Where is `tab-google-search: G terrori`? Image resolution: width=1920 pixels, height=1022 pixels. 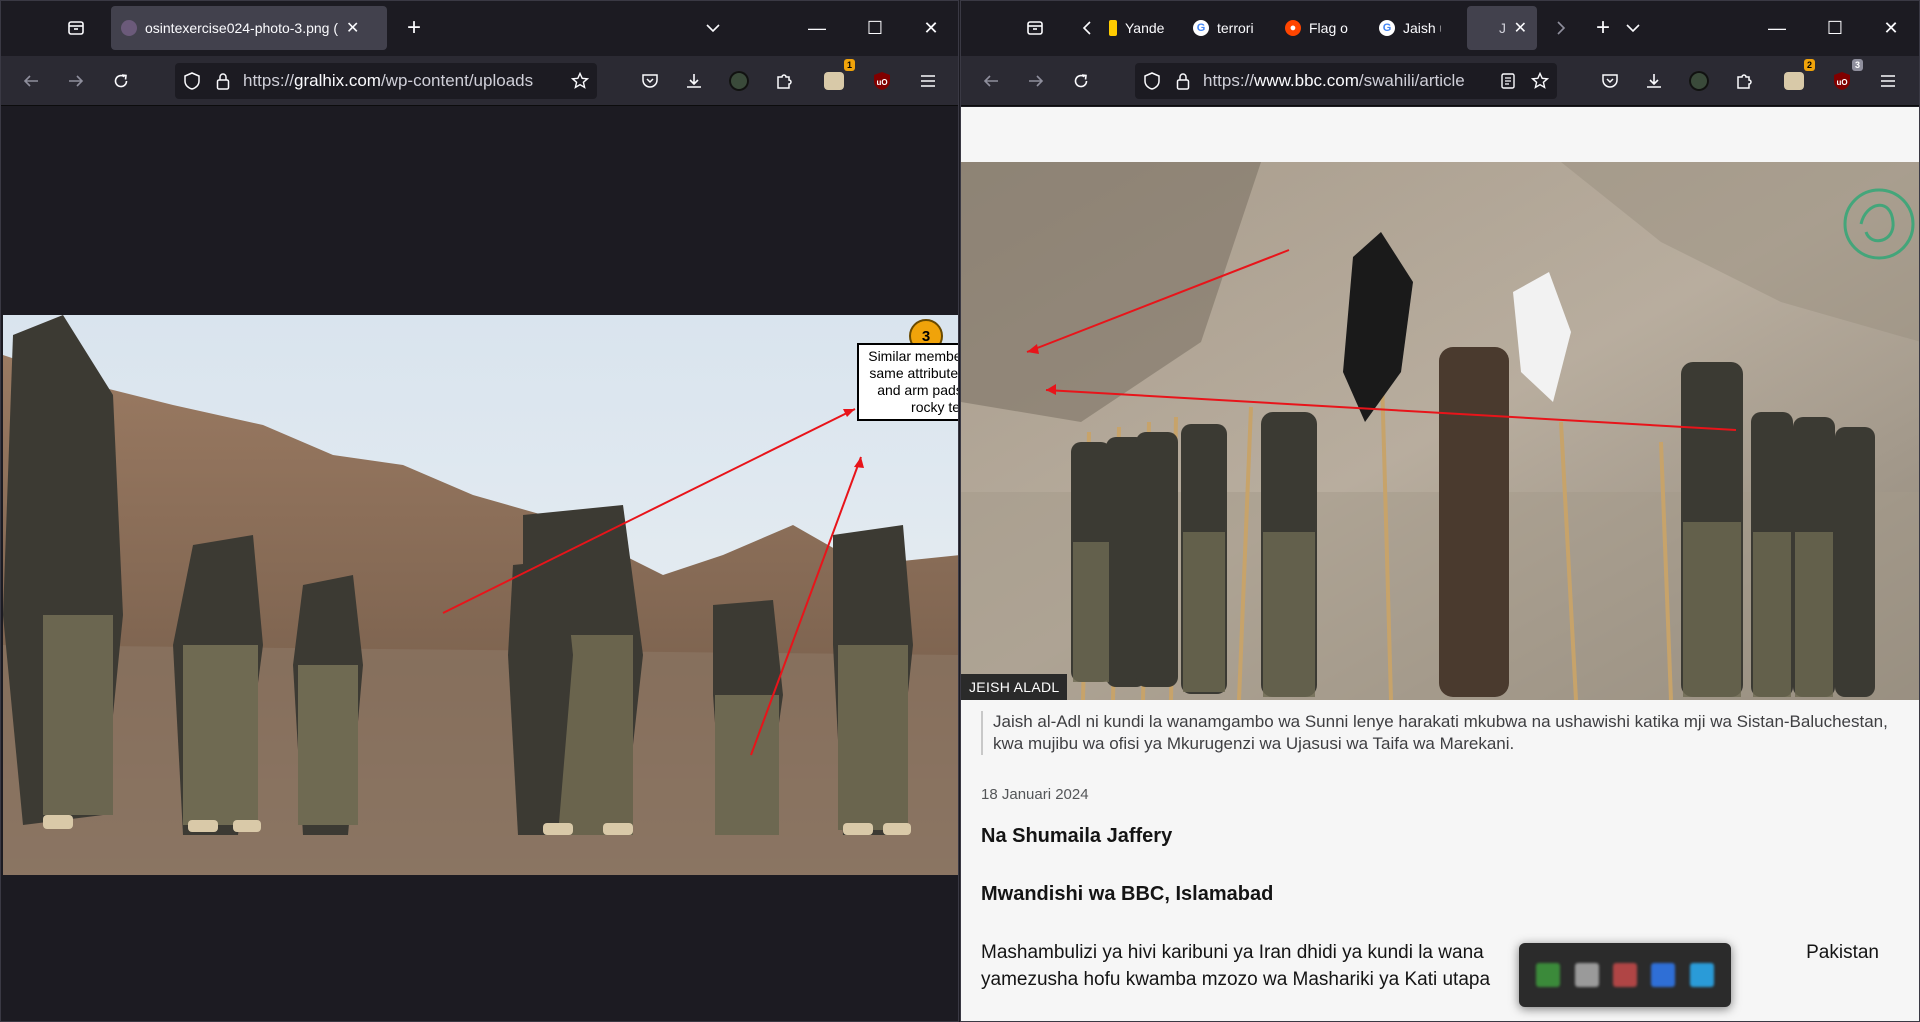 tab-google-search: G terrori is located at coordinates (1226, 28).